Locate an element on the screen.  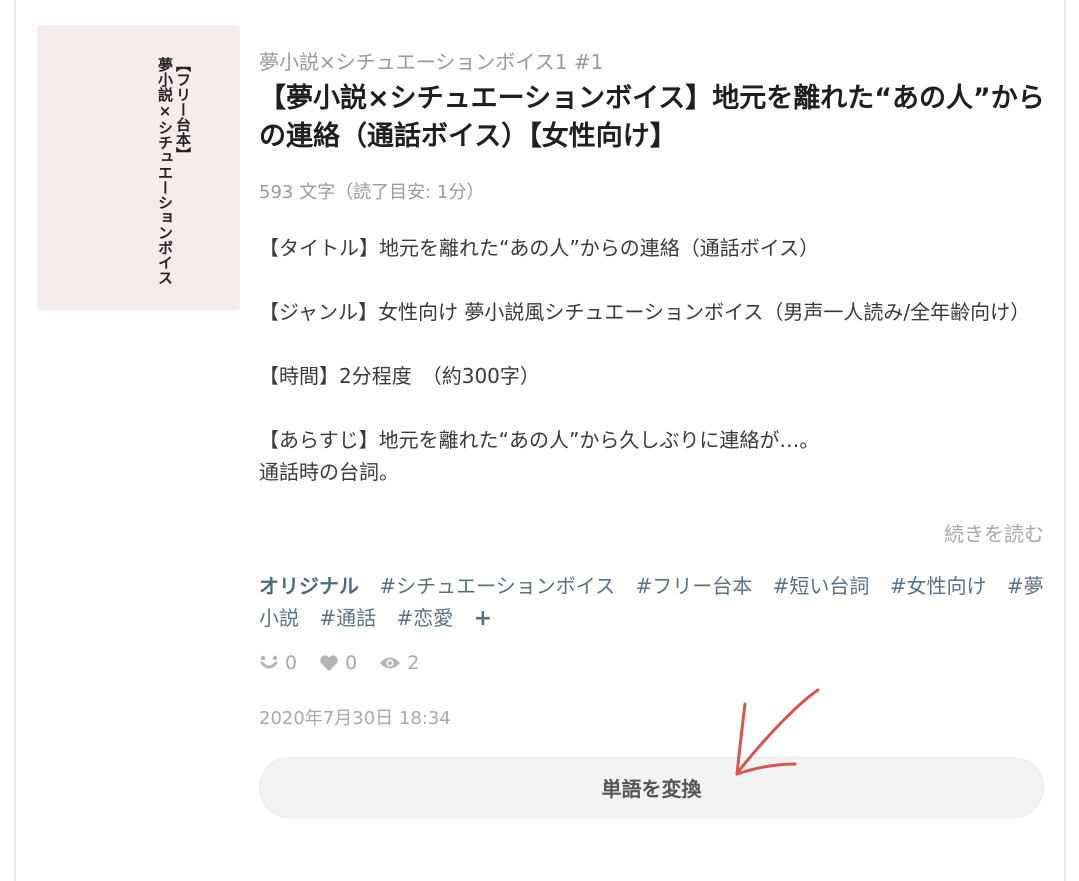
description-time-line: 【時間】2分程度 （約300字） is located at coordinates (399, 376).